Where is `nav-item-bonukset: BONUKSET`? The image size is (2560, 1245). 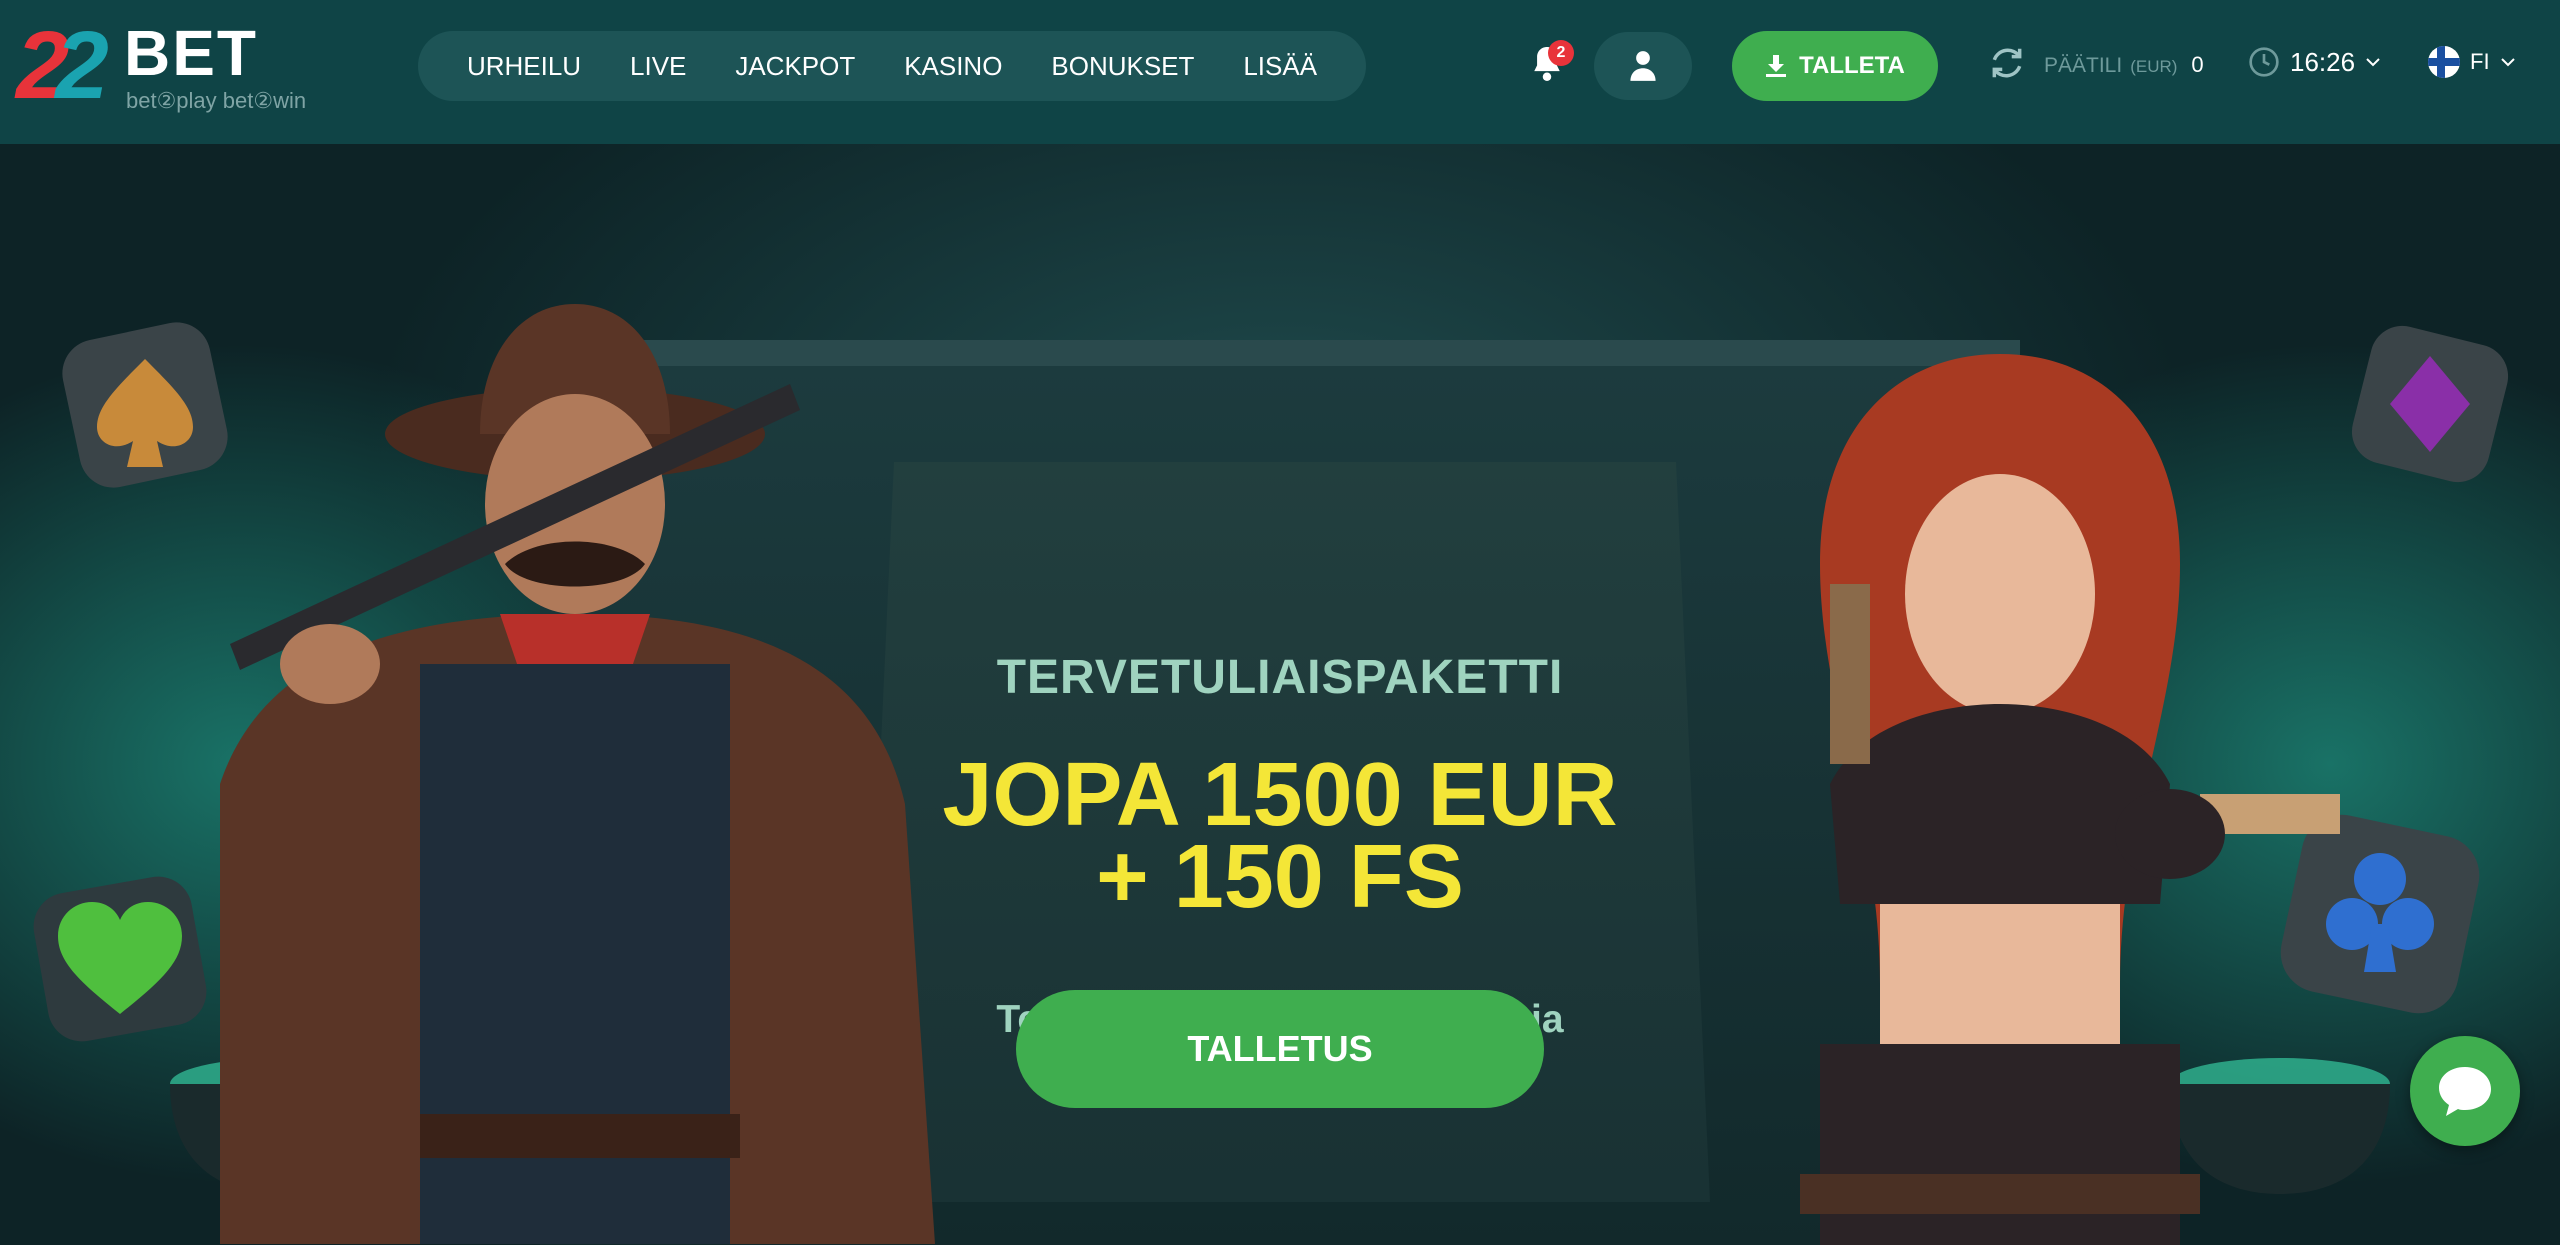 nav-item-bonukset: BONUKSET is located at coordinates (1122, 66).